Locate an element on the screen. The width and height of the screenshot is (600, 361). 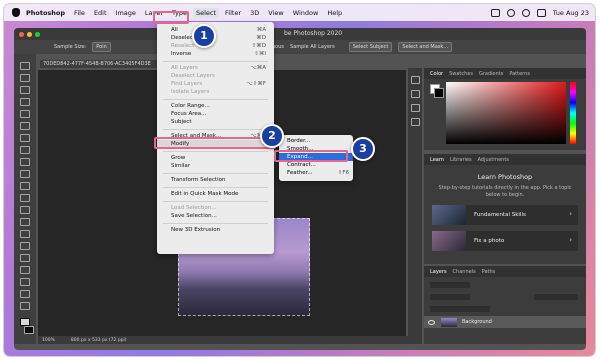
tab-color: Color is located at coordinates (436, 74).